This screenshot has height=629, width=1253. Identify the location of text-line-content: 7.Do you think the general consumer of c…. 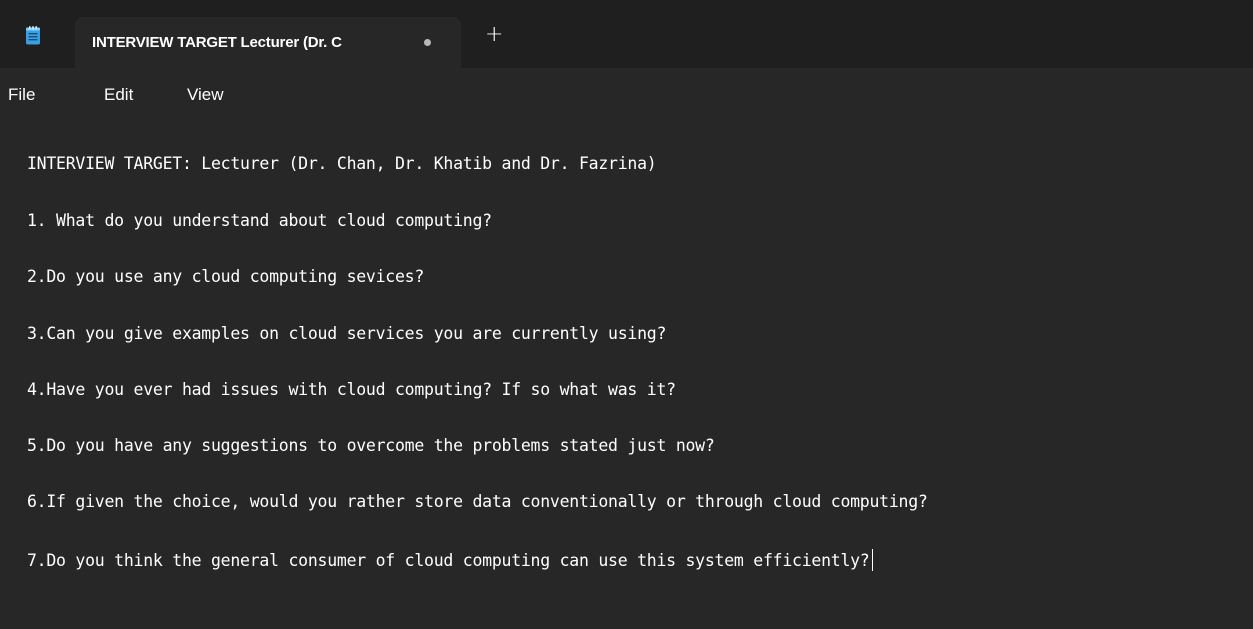
(448, 560).